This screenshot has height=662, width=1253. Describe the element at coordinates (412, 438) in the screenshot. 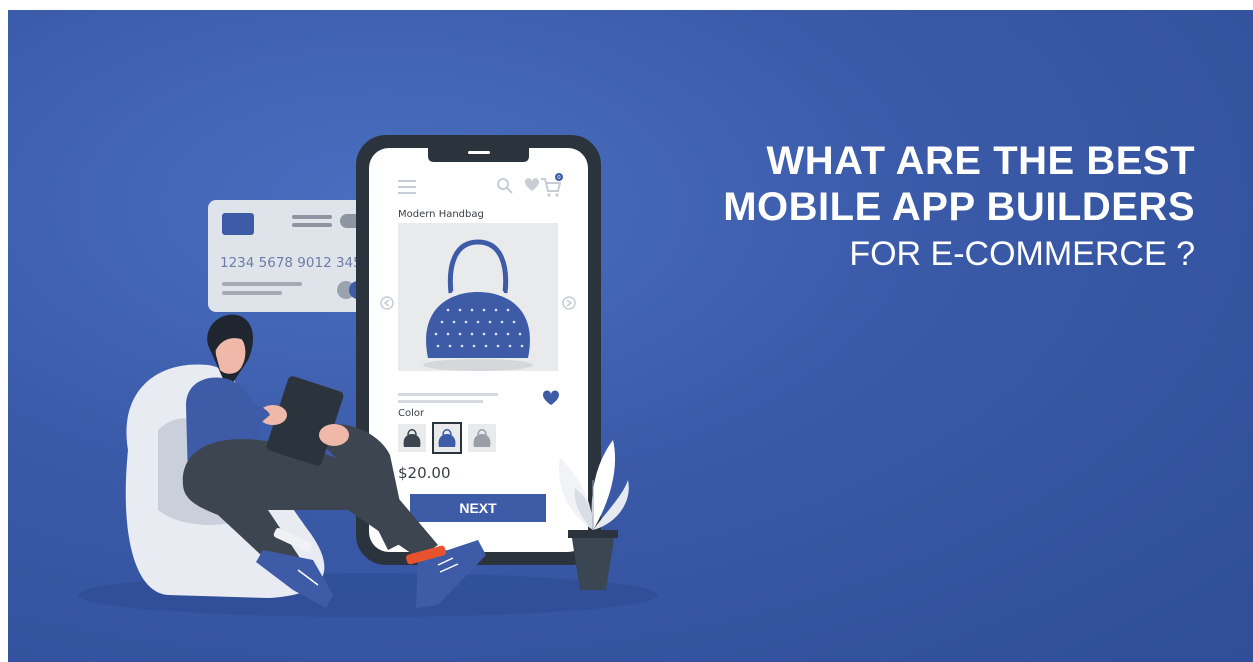

I see `color-swatch-dark` at that location.